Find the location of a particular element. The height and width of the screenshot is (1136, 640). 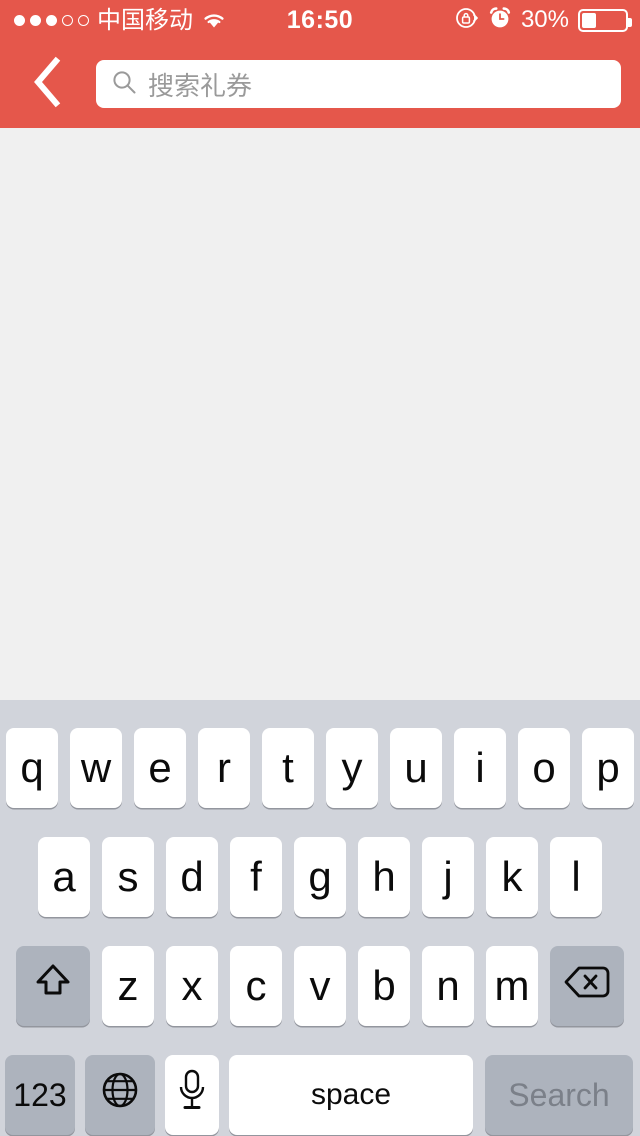

key-label: f is located at coordinates (256, 876).